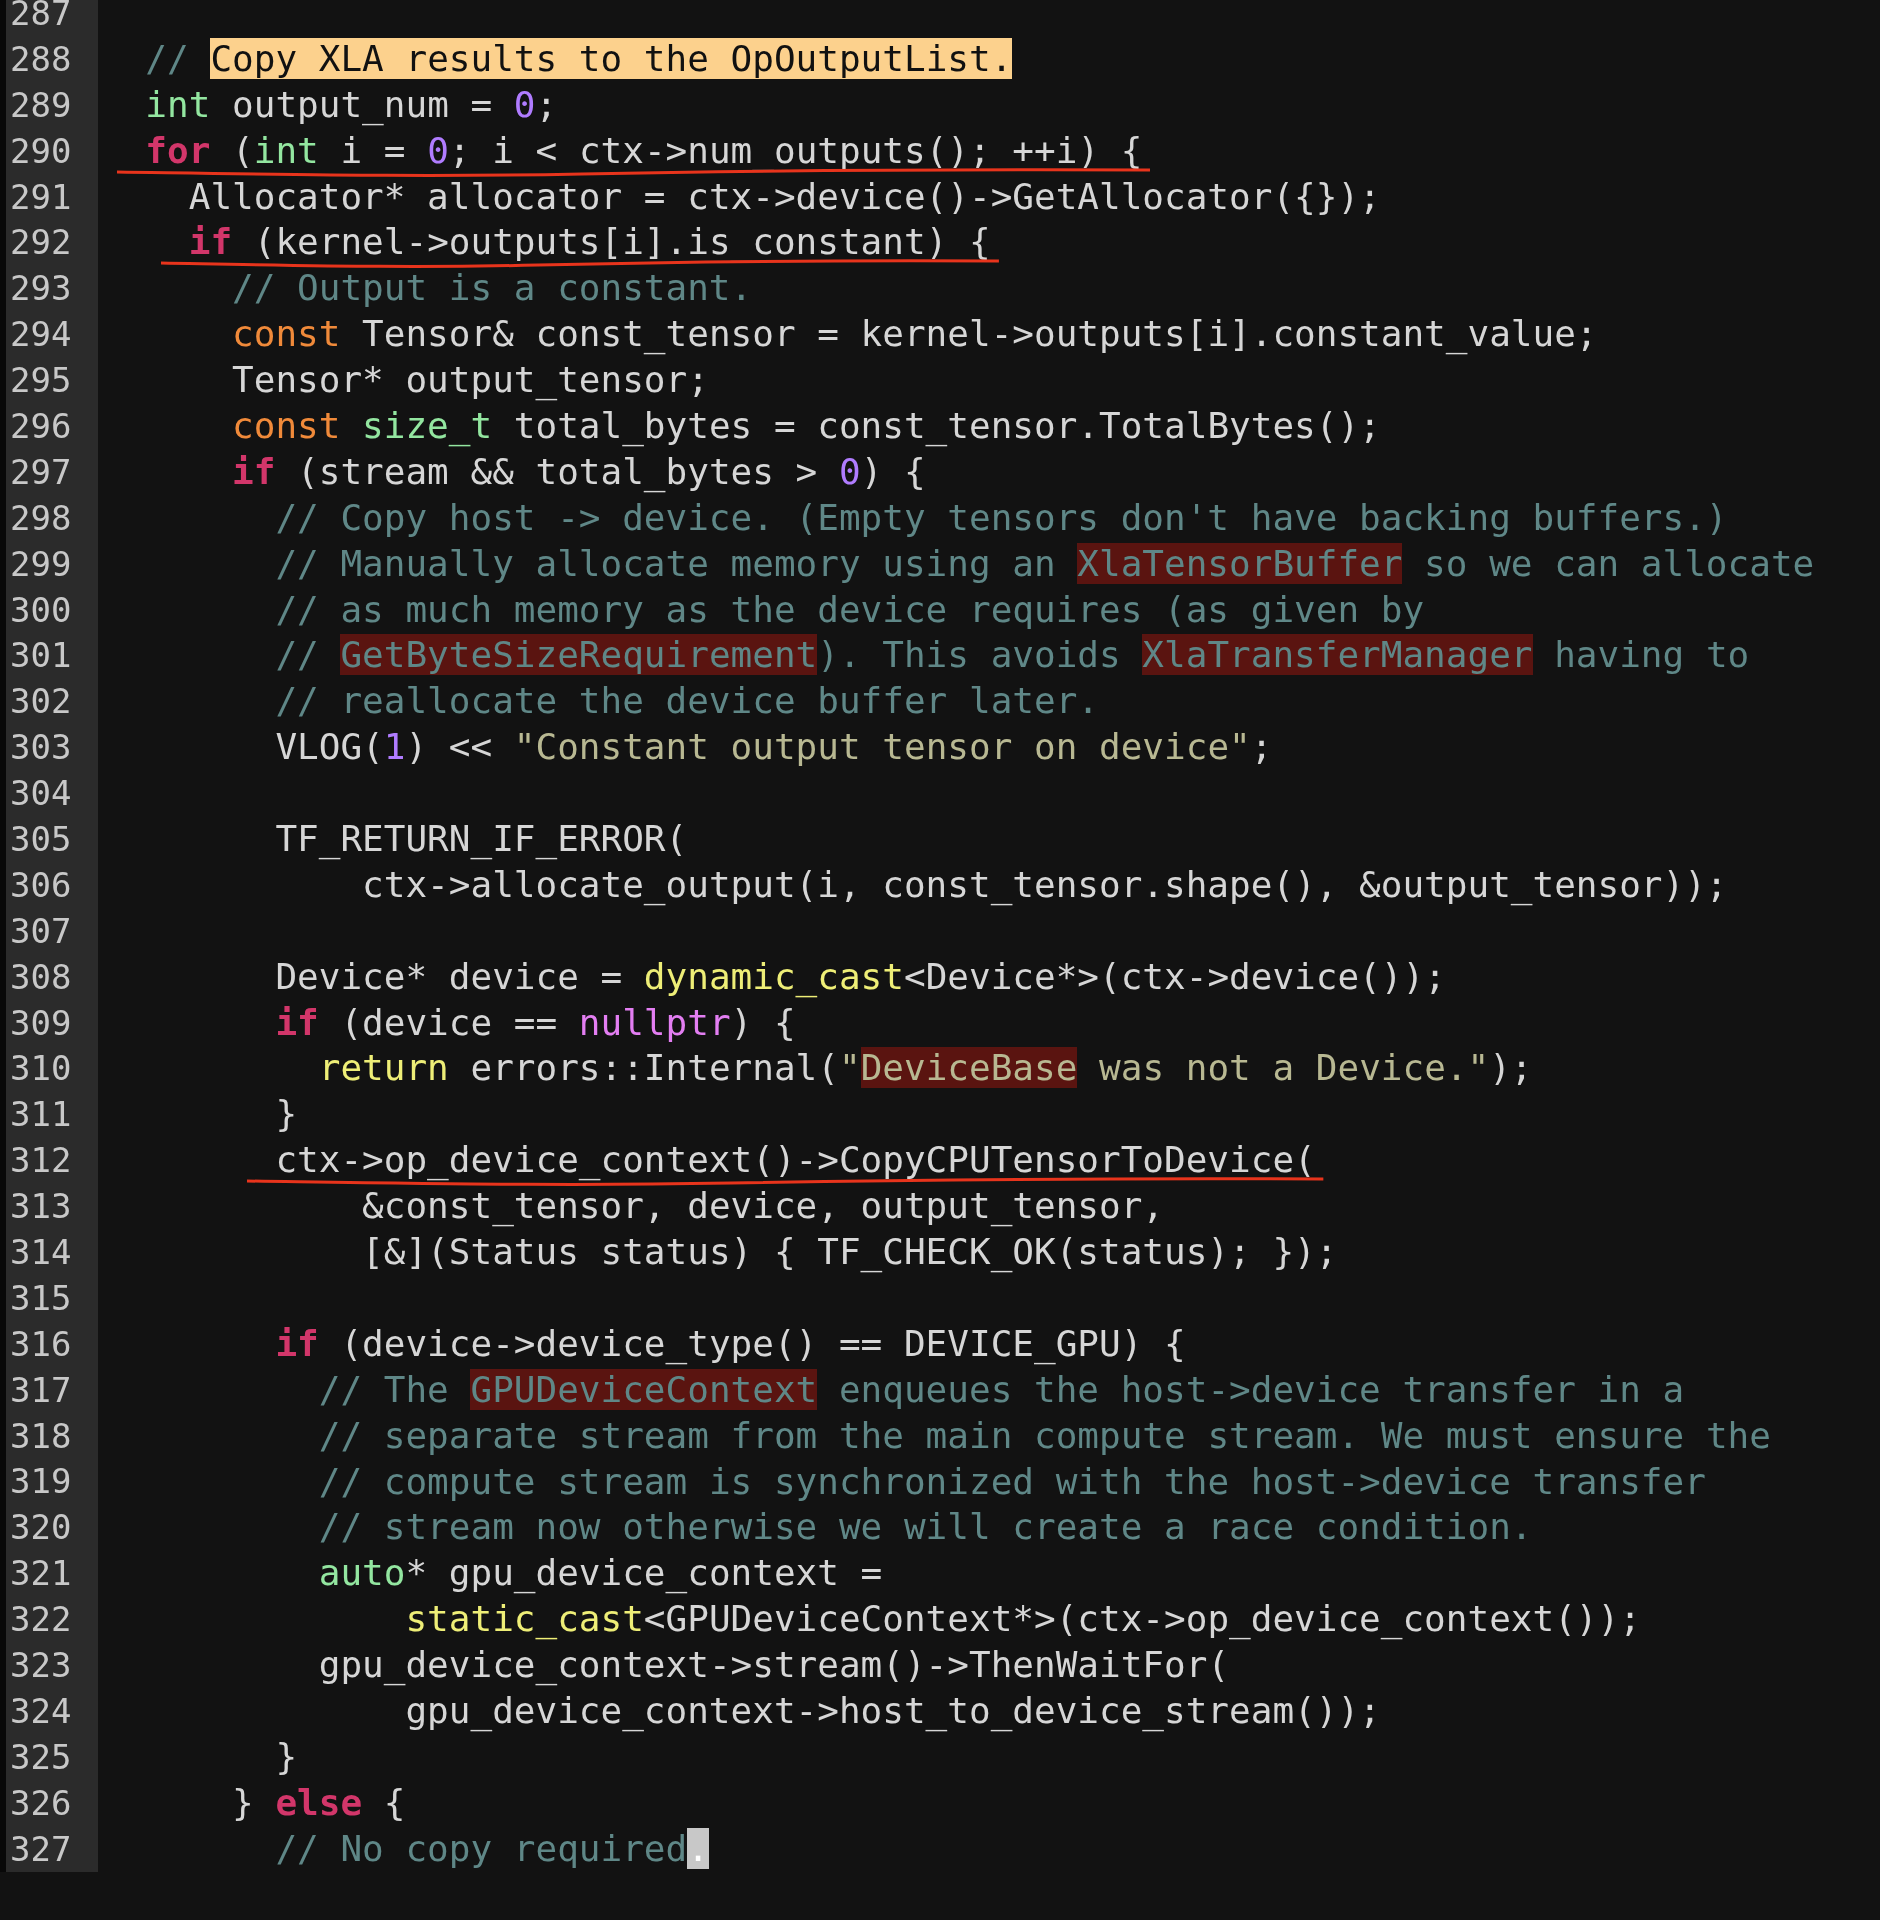 This screenshot has width=1880, height=1920. What do you see at coordinates (687, 701) in the screenshot?
I see `code-line: // reallocate the device buffer later.` at bounding box center [687, 701].